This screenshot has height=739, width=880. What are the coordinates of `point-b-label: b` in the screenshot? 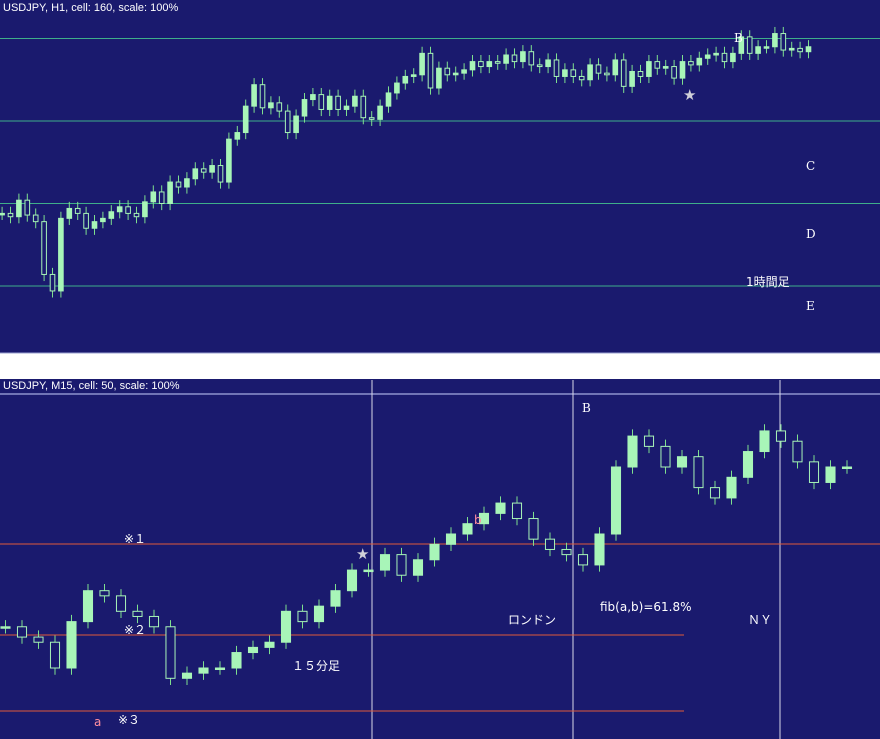 It's located at (478, 520).